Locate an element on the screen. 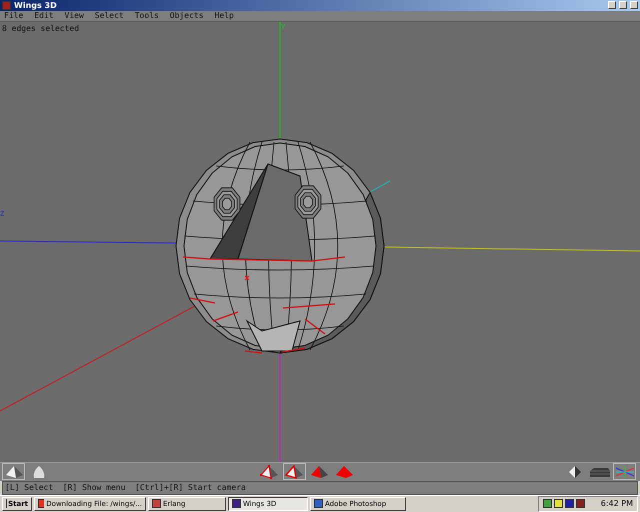 Image resolution: width=640 pixels, height=512 pixels. clock: 6:42 PM is located at coordinates (616, 503).